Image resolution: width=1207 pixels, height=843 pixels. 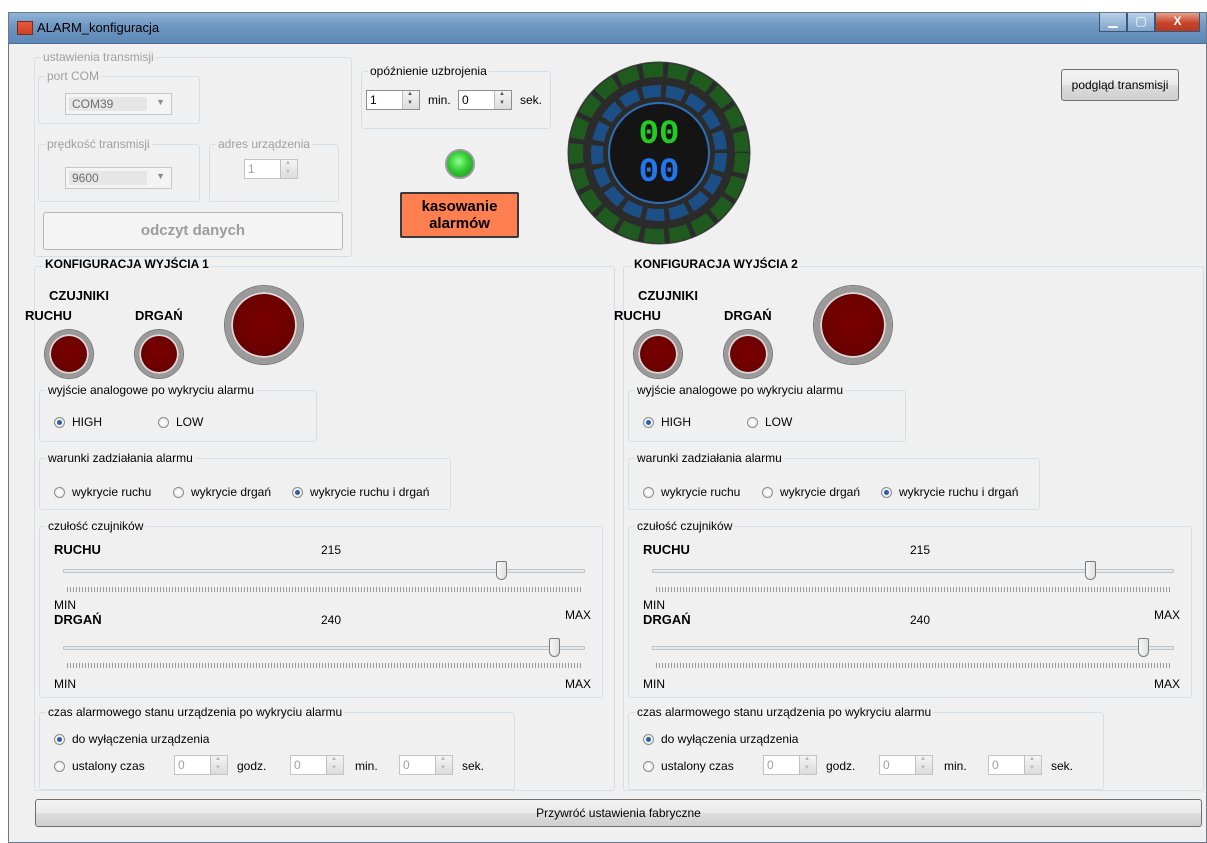 I want to click on speed-group: prędkość transmisji 9600 ▼, so click(x=119, y=169).